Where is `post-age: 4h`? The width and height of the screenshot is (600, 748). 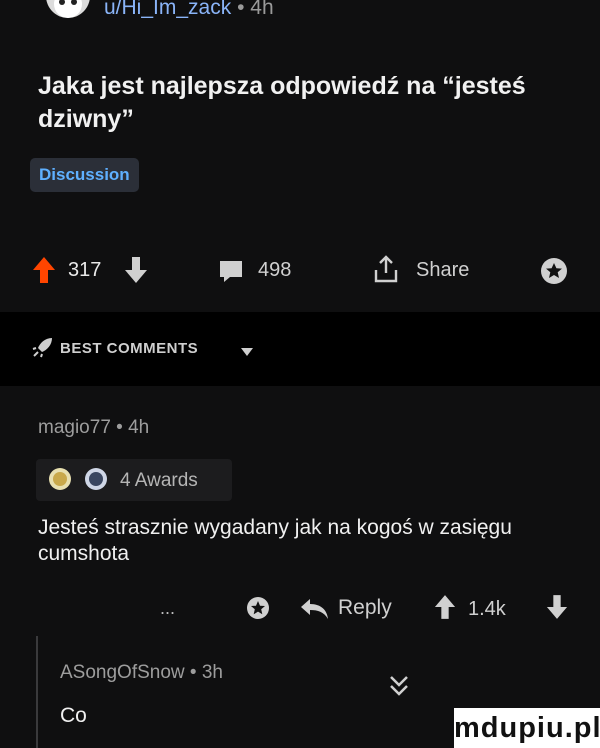 post-age: 4h is located at coordinates (262, 9).